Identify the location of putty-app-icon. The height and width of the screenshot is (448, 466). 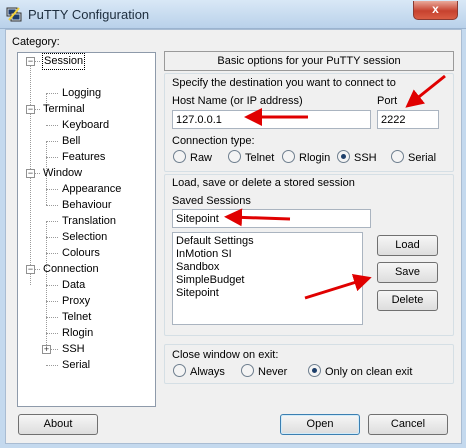
(14, 14).